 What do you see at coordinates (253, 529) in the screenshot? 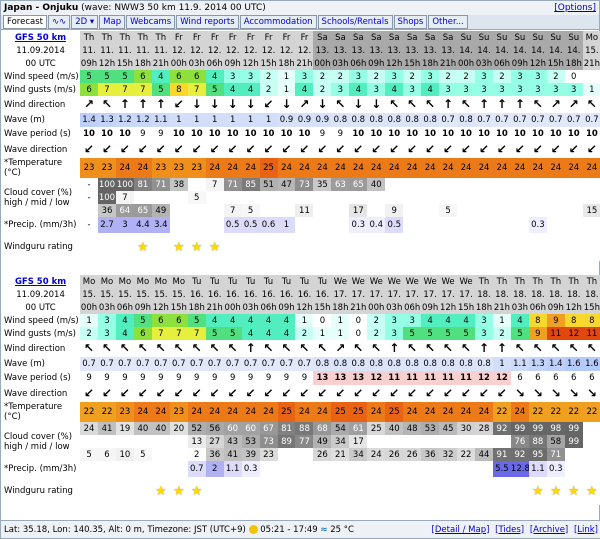
I see `sun-icon` at bounding box center [253, 529].